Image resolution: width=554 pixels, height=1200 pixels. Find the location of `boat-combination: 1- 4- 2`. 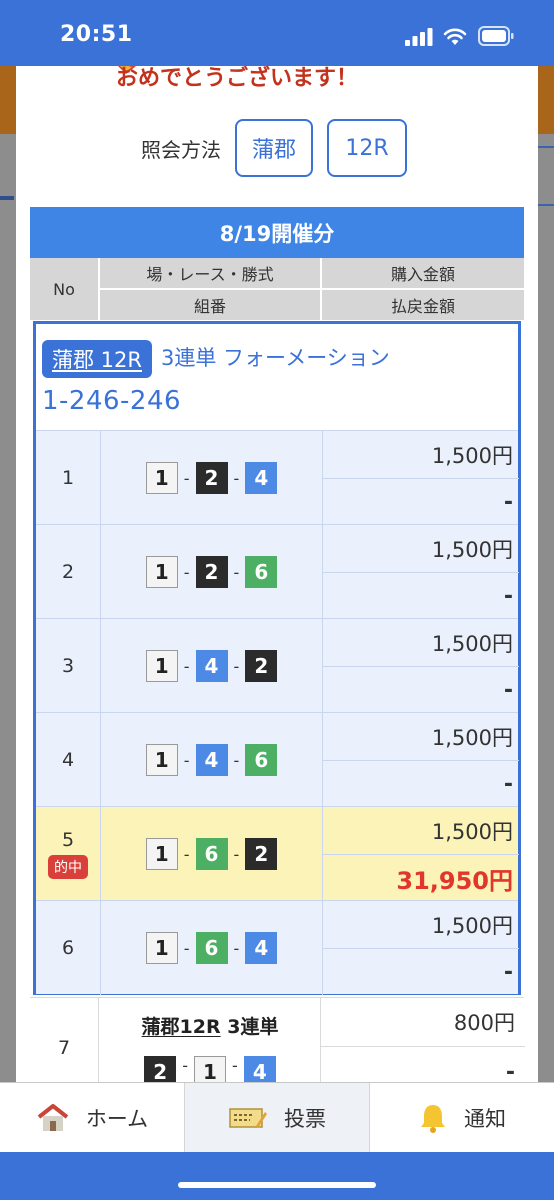

boat-combination: 1- 4- 2 is located at coordinates (211, 666).